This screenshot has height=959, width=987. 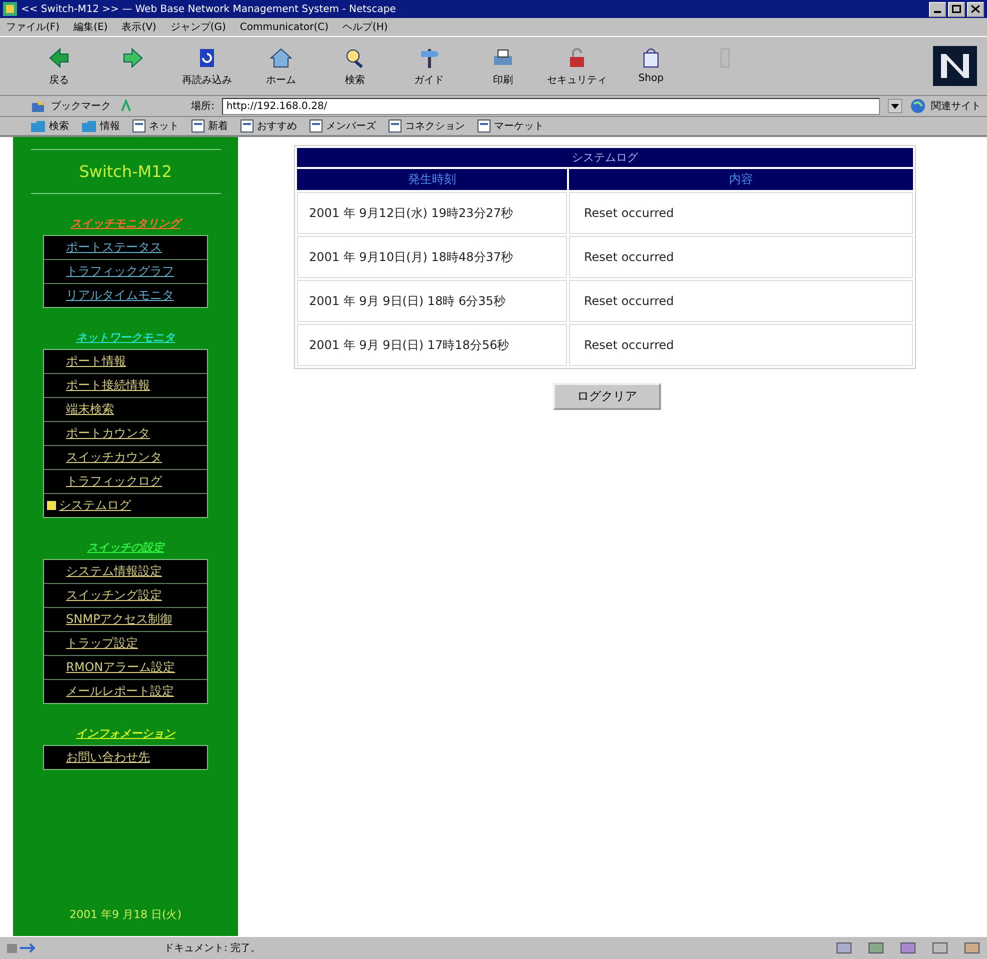 I want to click on bookmark-link: 新着, so click(x=209, y=126).